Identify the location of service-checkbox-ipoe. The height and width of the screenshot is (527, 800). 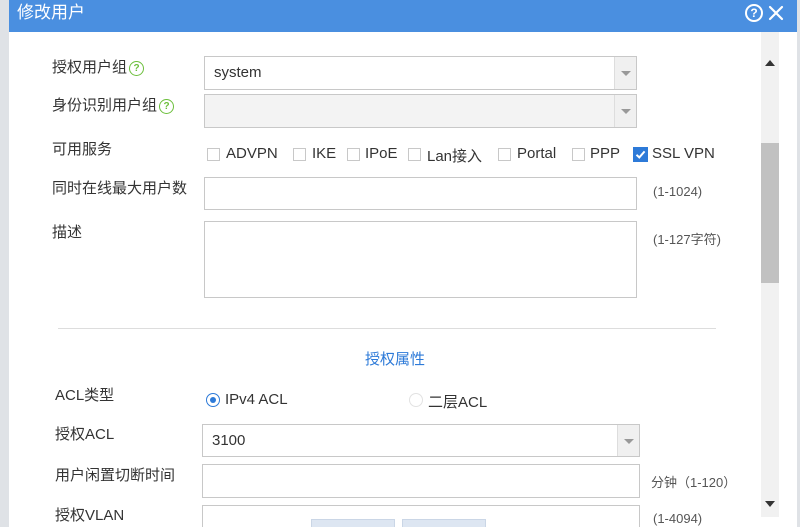
(353, 154).